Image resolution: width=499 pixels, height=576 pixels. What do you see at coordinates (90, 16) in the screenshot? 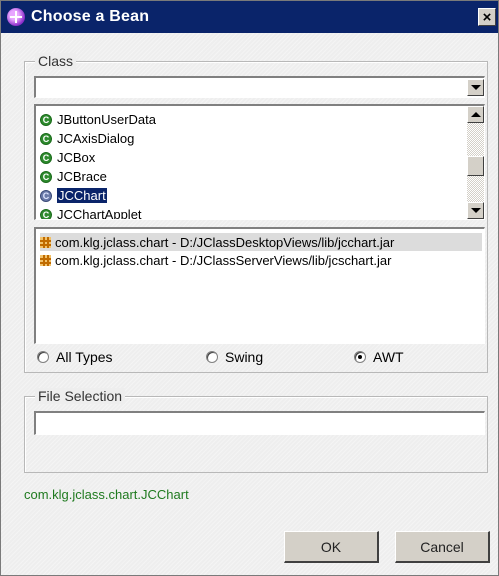
I see `dialog-title: Choose a Bean` at bounding box center [90, 16].